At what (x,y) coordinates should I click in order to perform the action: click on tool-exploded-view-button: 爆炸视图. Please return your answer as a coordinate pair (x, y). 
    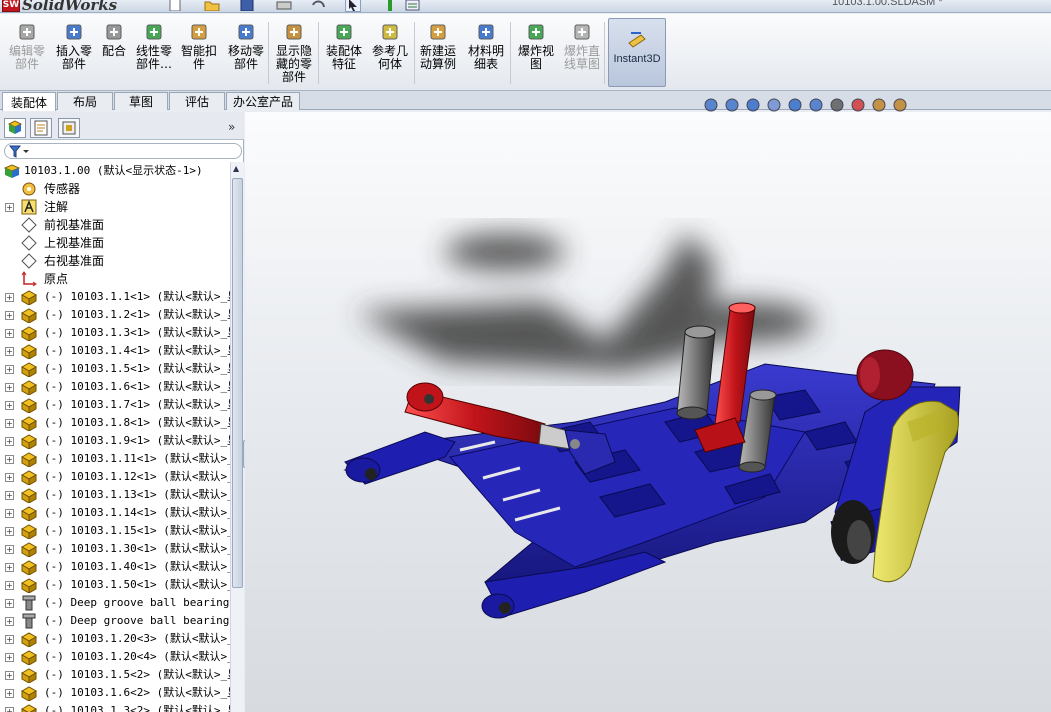
    Looking at the image, I should click on (536, 53).